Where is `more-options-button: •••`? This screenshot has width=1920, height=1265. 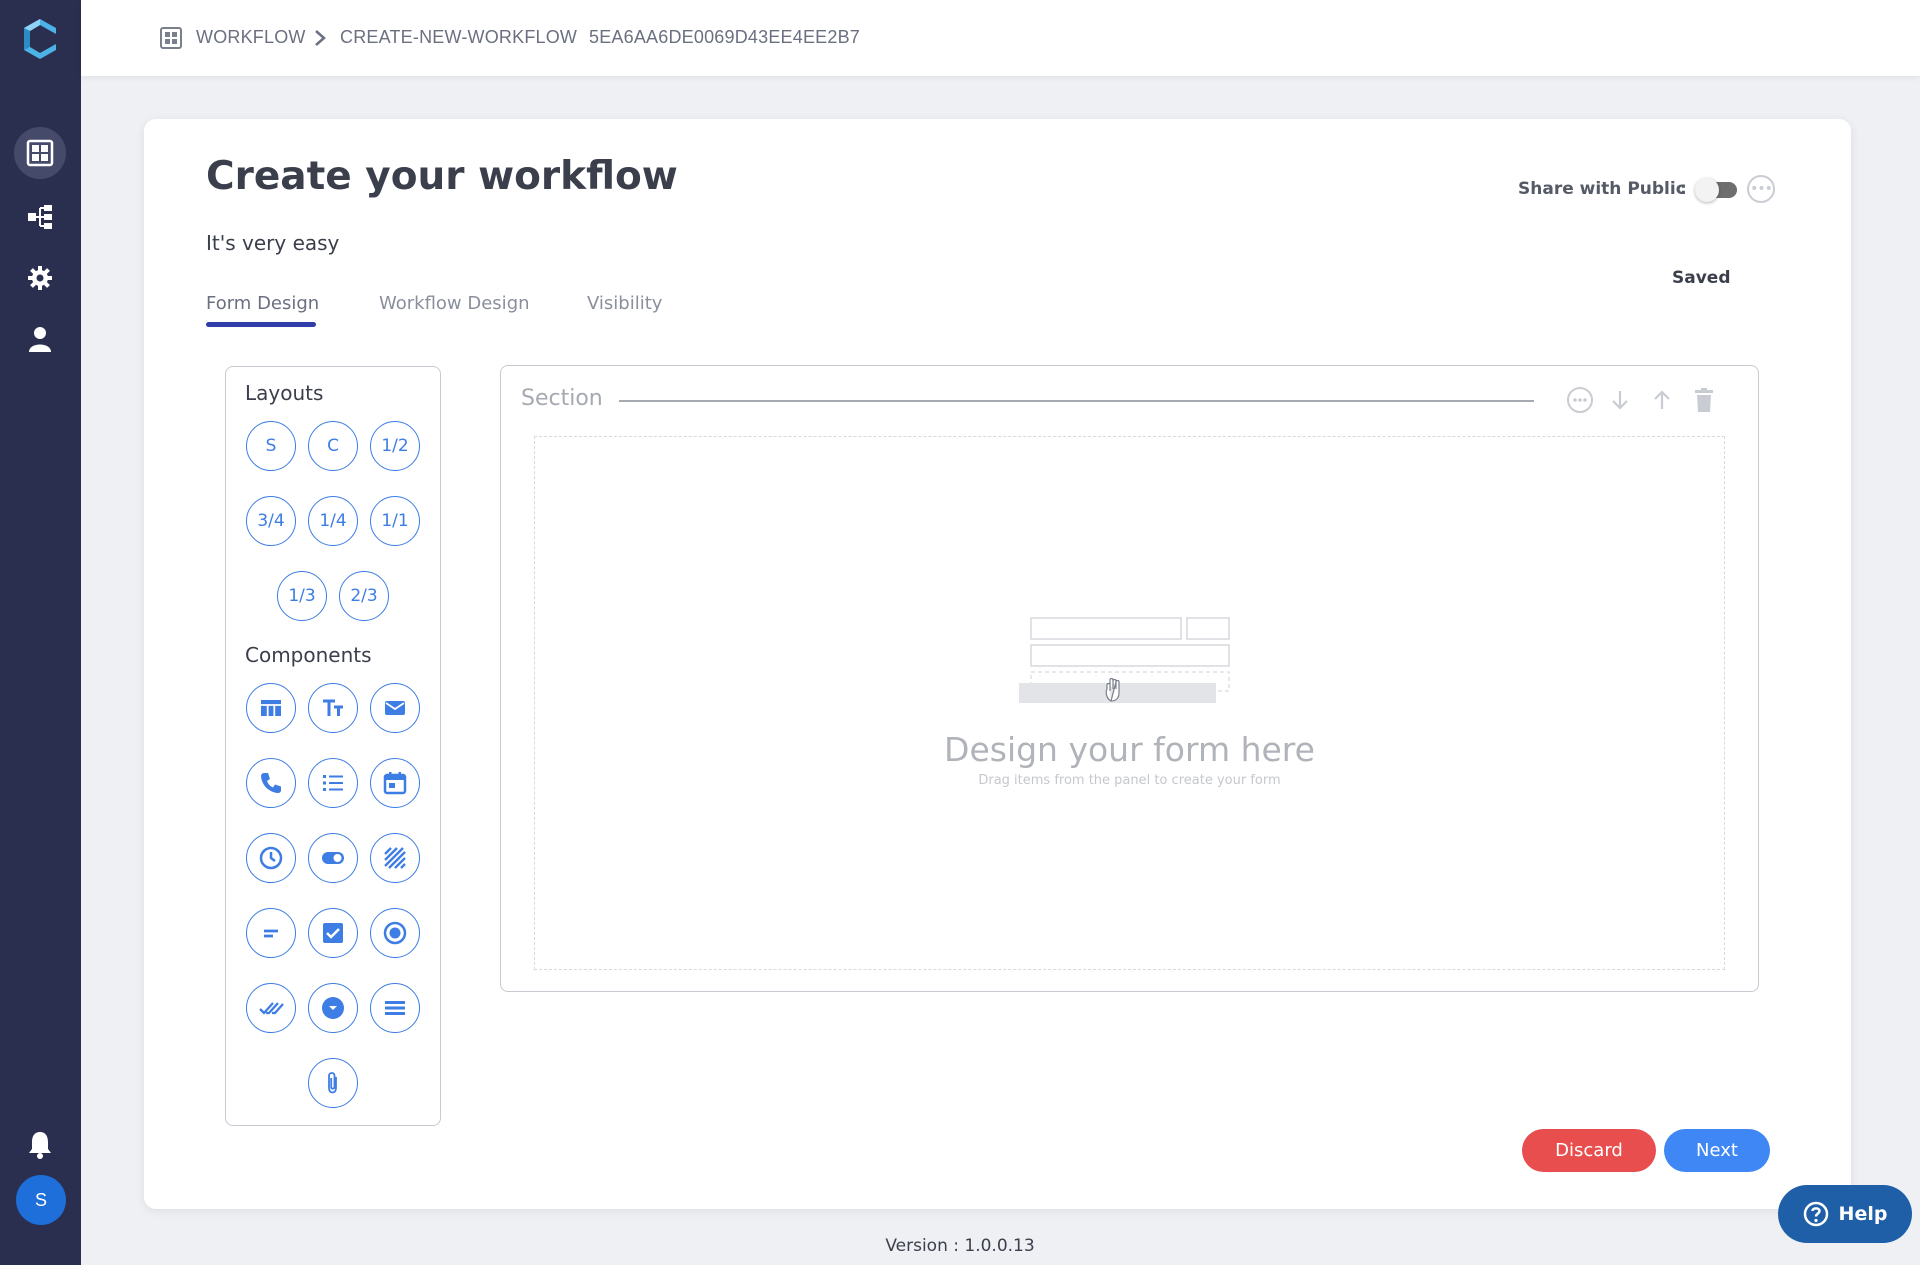 more-options-button: ••• is located at coordinates (1761, 189).